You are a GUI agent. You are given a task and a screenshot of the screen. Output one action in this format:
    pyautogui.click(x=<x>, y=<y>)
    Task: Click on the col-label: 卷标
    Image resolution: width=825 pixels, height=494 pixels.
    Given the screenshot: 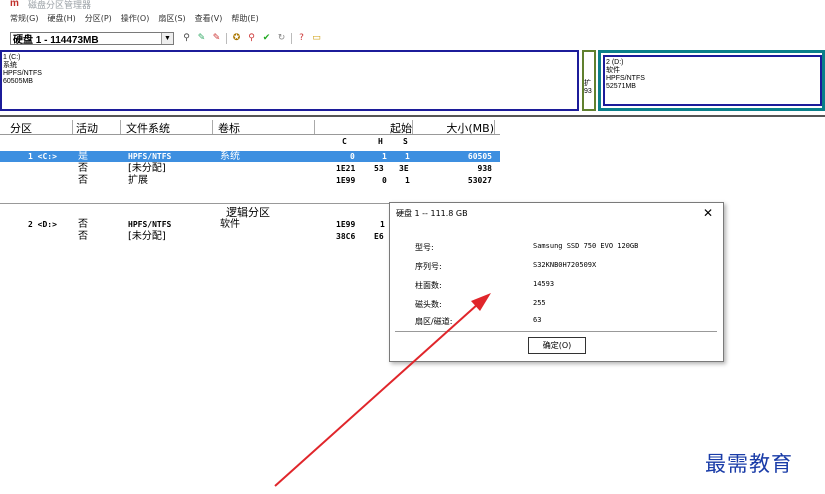 What is the action you would take?
    pyautogui.click(x=266, y=127)
    